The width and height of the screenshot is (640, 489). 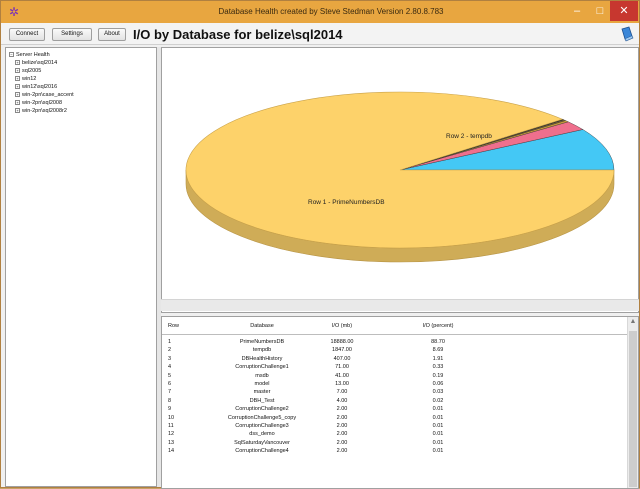 I want to click on cell-row: 2, so click(x=170, y=350).